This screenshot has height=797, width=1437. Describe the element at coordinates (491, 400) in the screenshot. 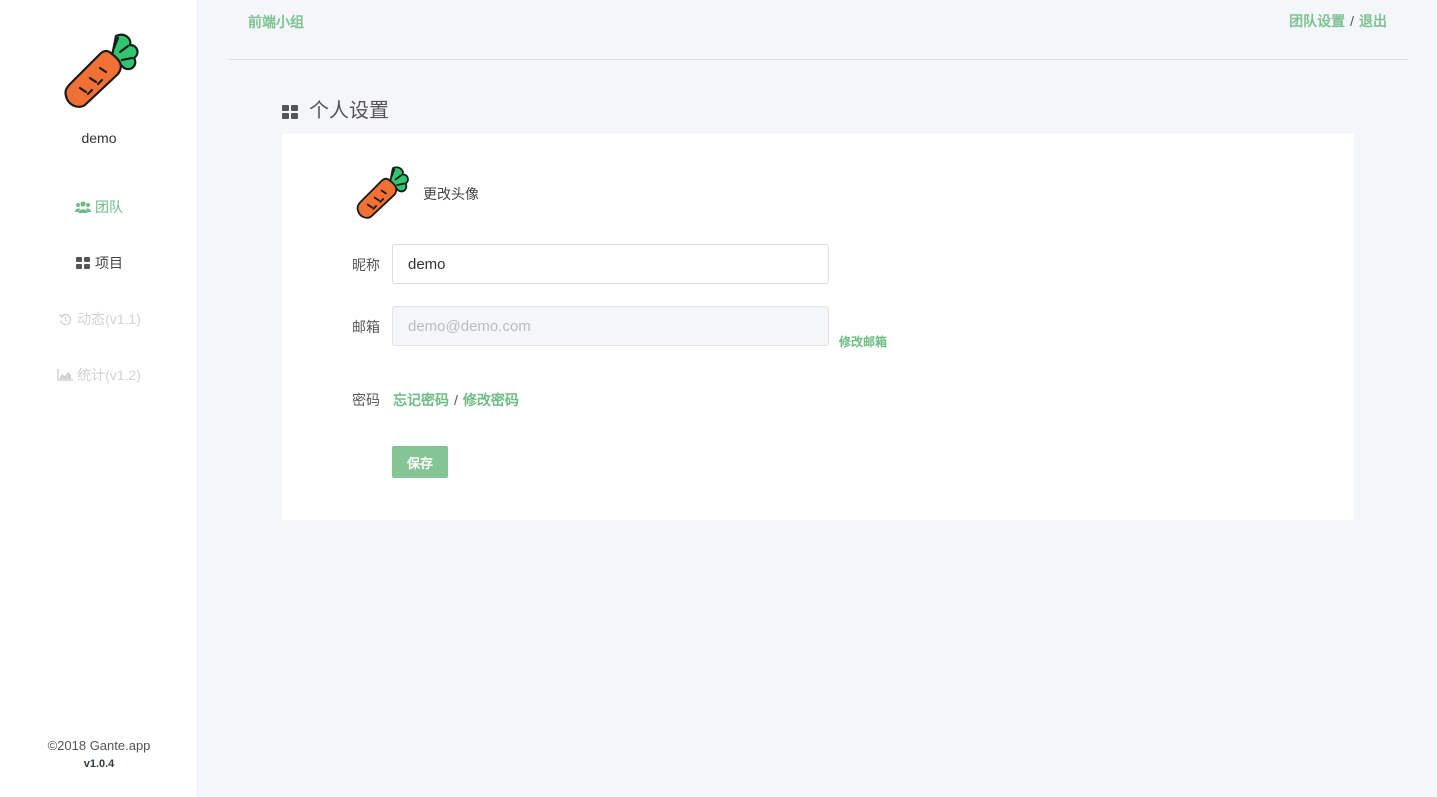

I see `change-password-link: 修改密码` at that location.